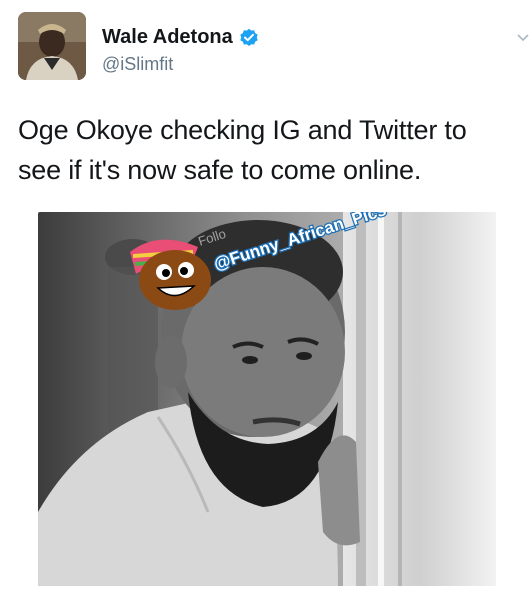 Image resolution: width=529 pixels, height=593 pixels. I want to click on name-row: Wale Adetona, so click(180, 37).